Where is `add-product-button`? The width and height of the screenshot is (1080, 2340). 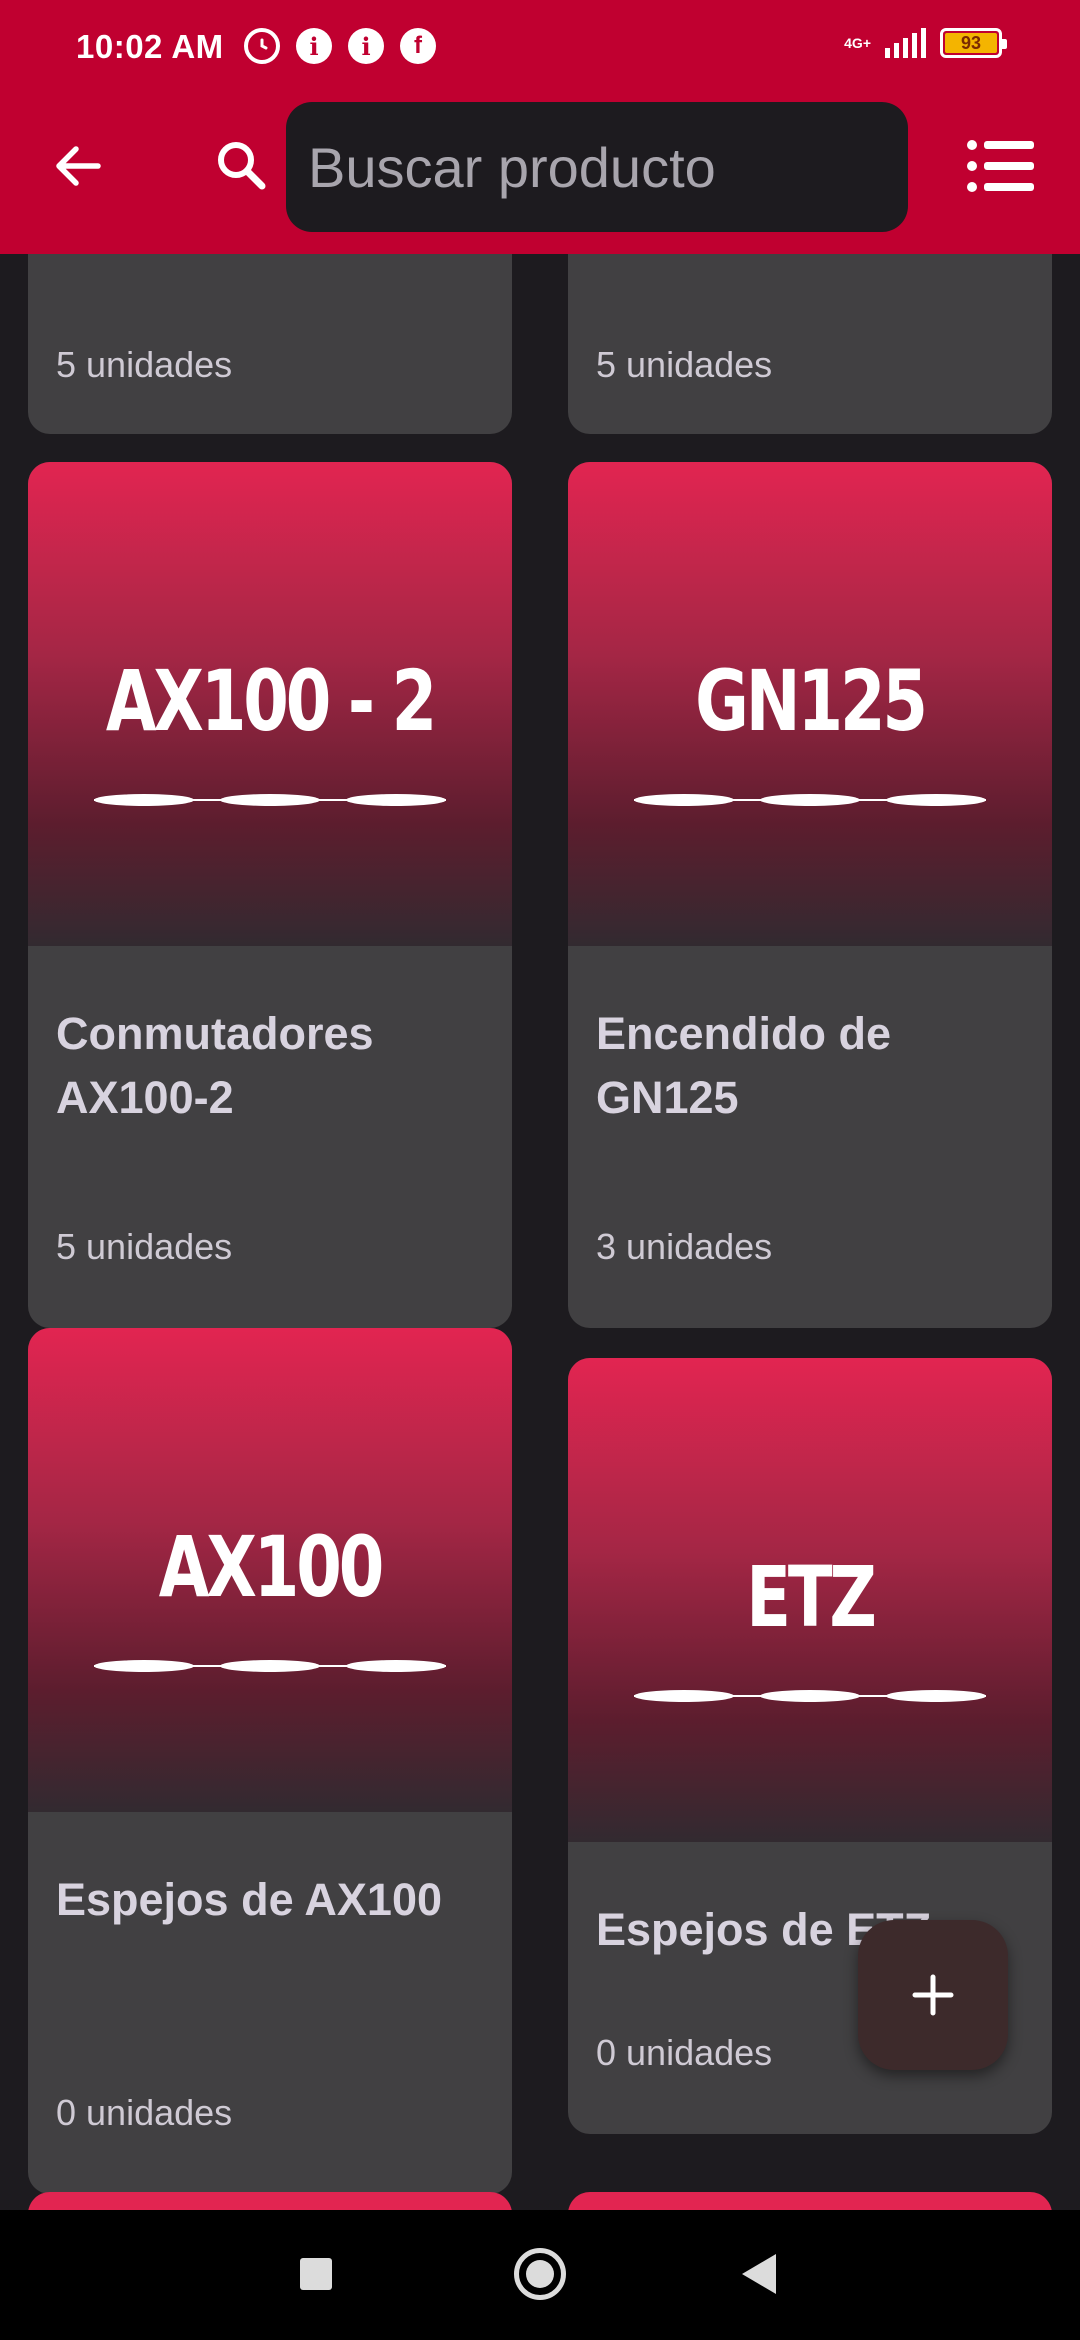
add-product-button is located at coordinates (933, 1995).